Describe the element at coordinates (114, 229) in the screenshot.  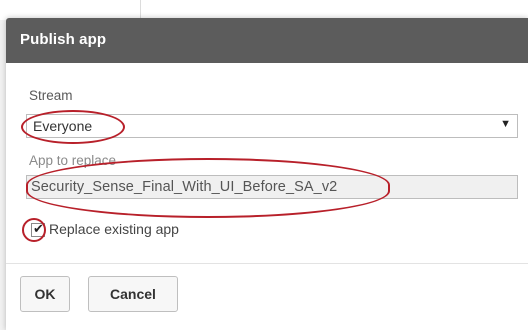
I see `replace-existing-label: Replace existing app` at that location.